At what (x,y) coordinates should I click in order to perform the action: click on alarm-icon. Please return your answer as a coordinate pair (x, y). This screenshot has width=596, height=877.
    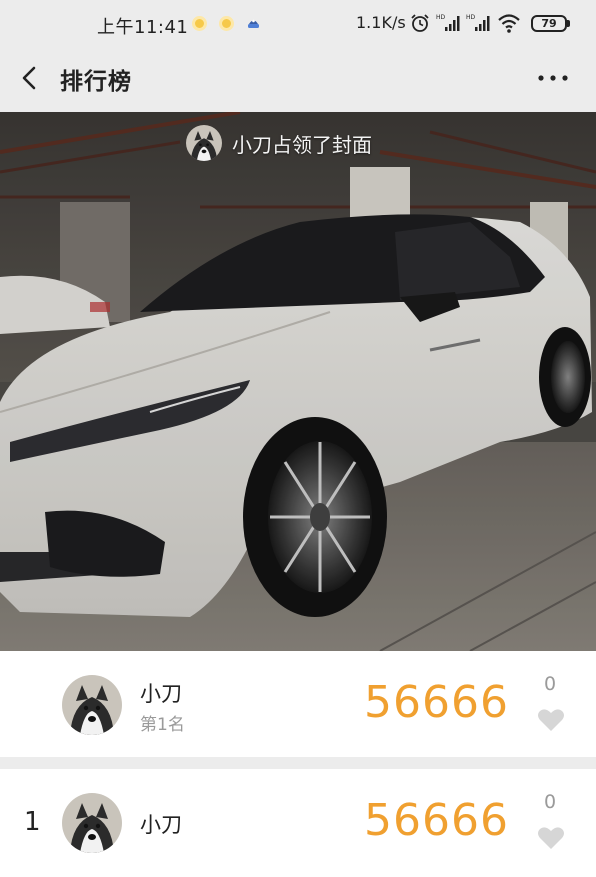
    Looking at the image, I should click on (420, 23).